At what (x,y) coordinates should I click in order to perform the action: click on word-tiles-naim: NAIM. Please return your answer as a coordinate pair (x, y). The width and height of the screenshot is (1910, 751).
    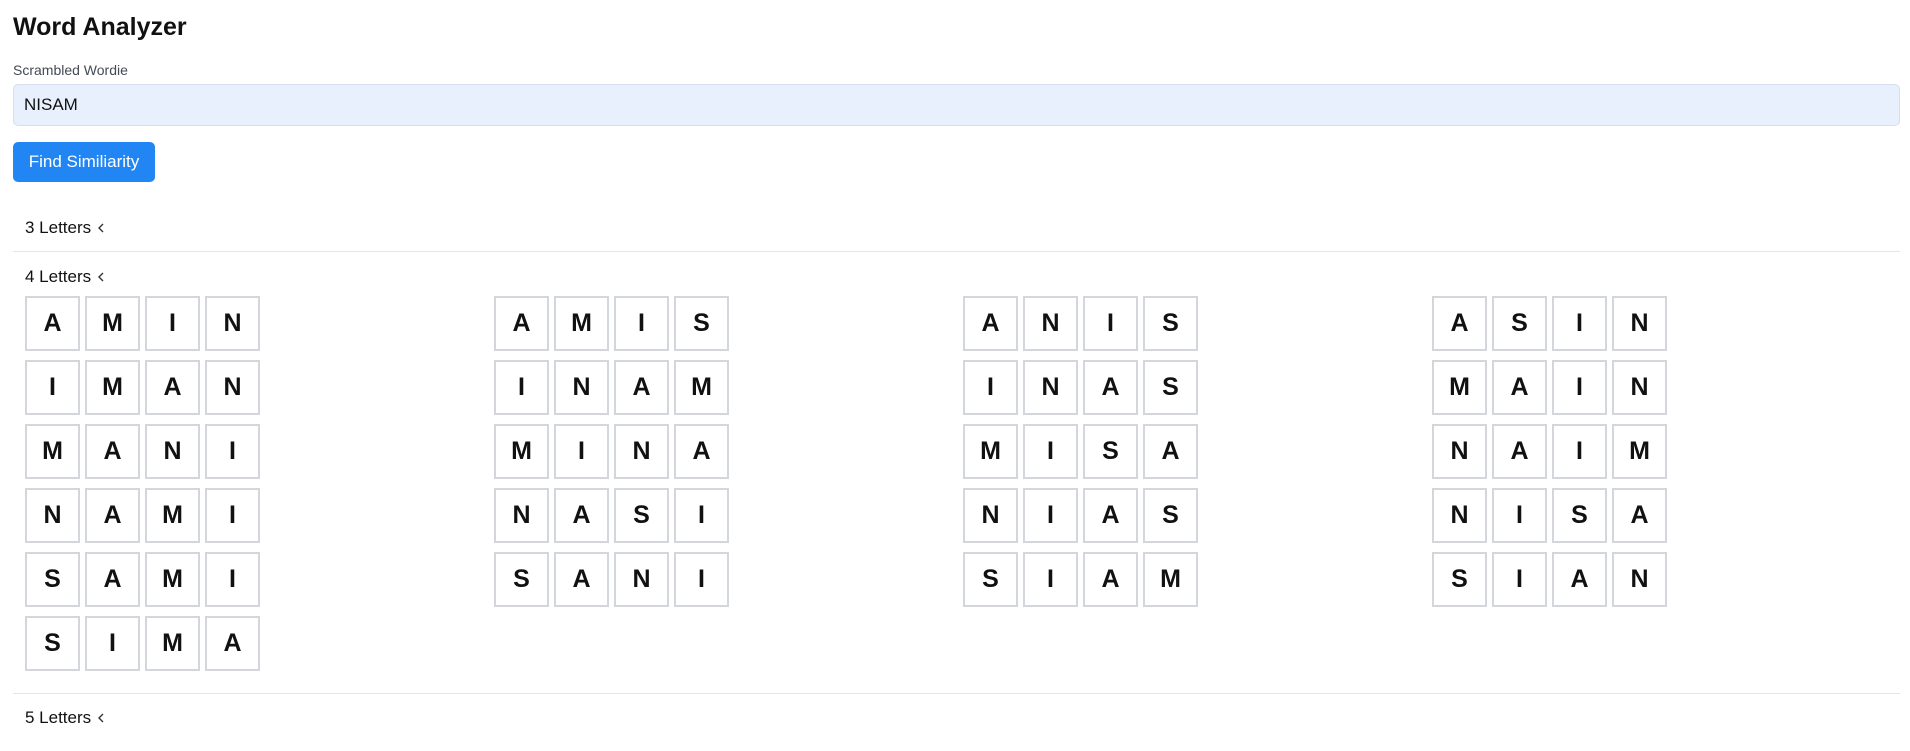
    Looking at the image, I should click on (1549, 451).